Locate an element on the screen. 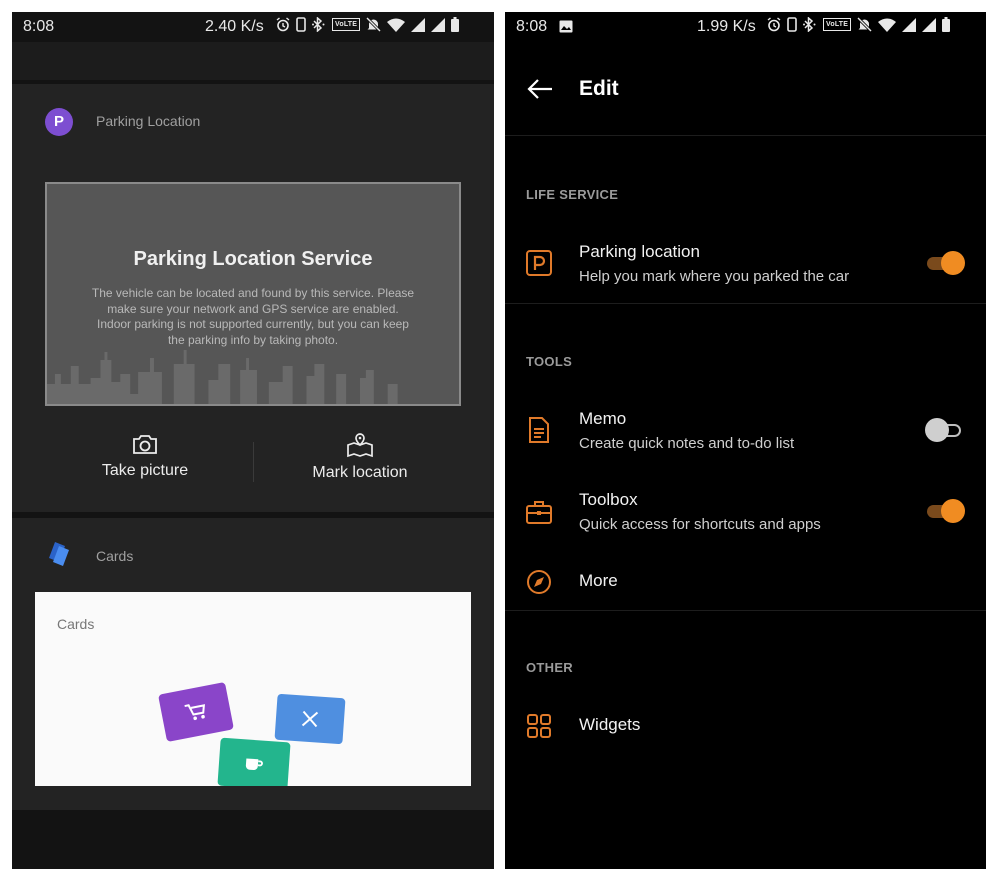 The width and height of the screenshot is (1000, 883). parking-row-title: Parking location is located at coordinates (639, 251).